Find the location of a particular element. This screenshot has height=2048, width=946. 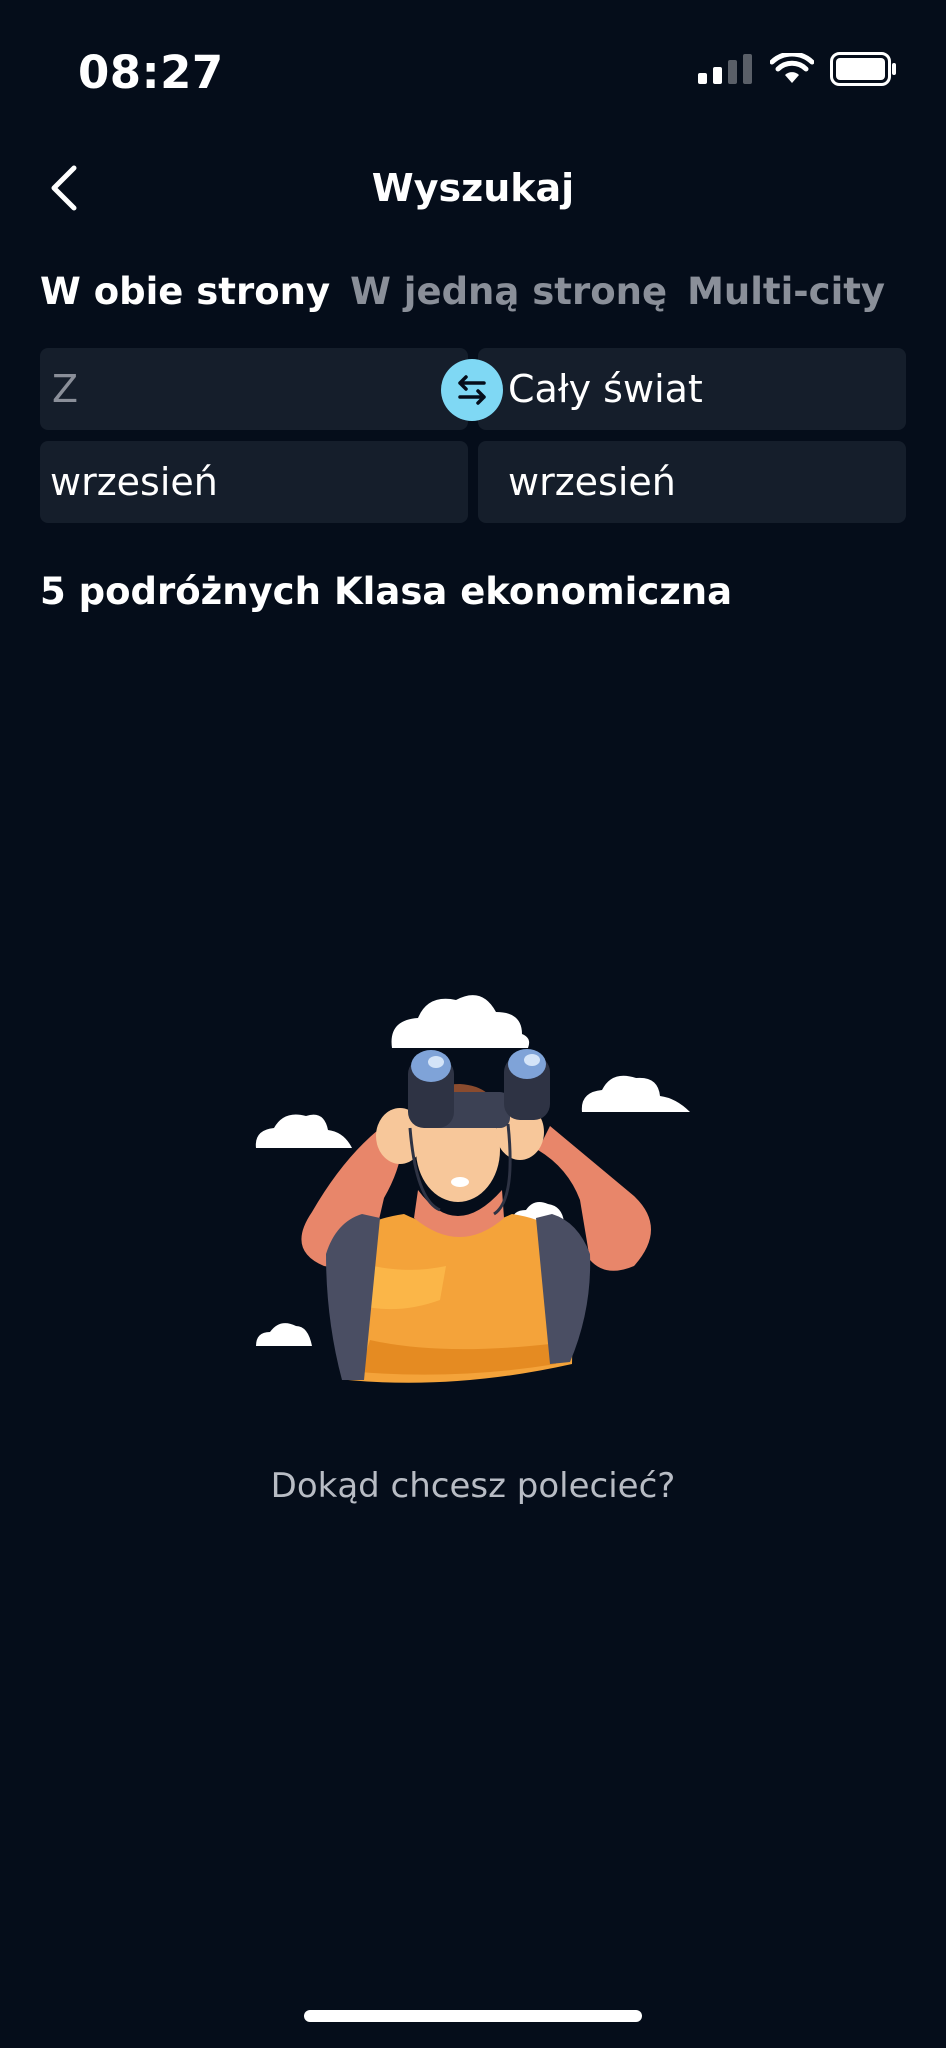

travellers-selector: 5 podróżnych is located at coordinates (180, 591).